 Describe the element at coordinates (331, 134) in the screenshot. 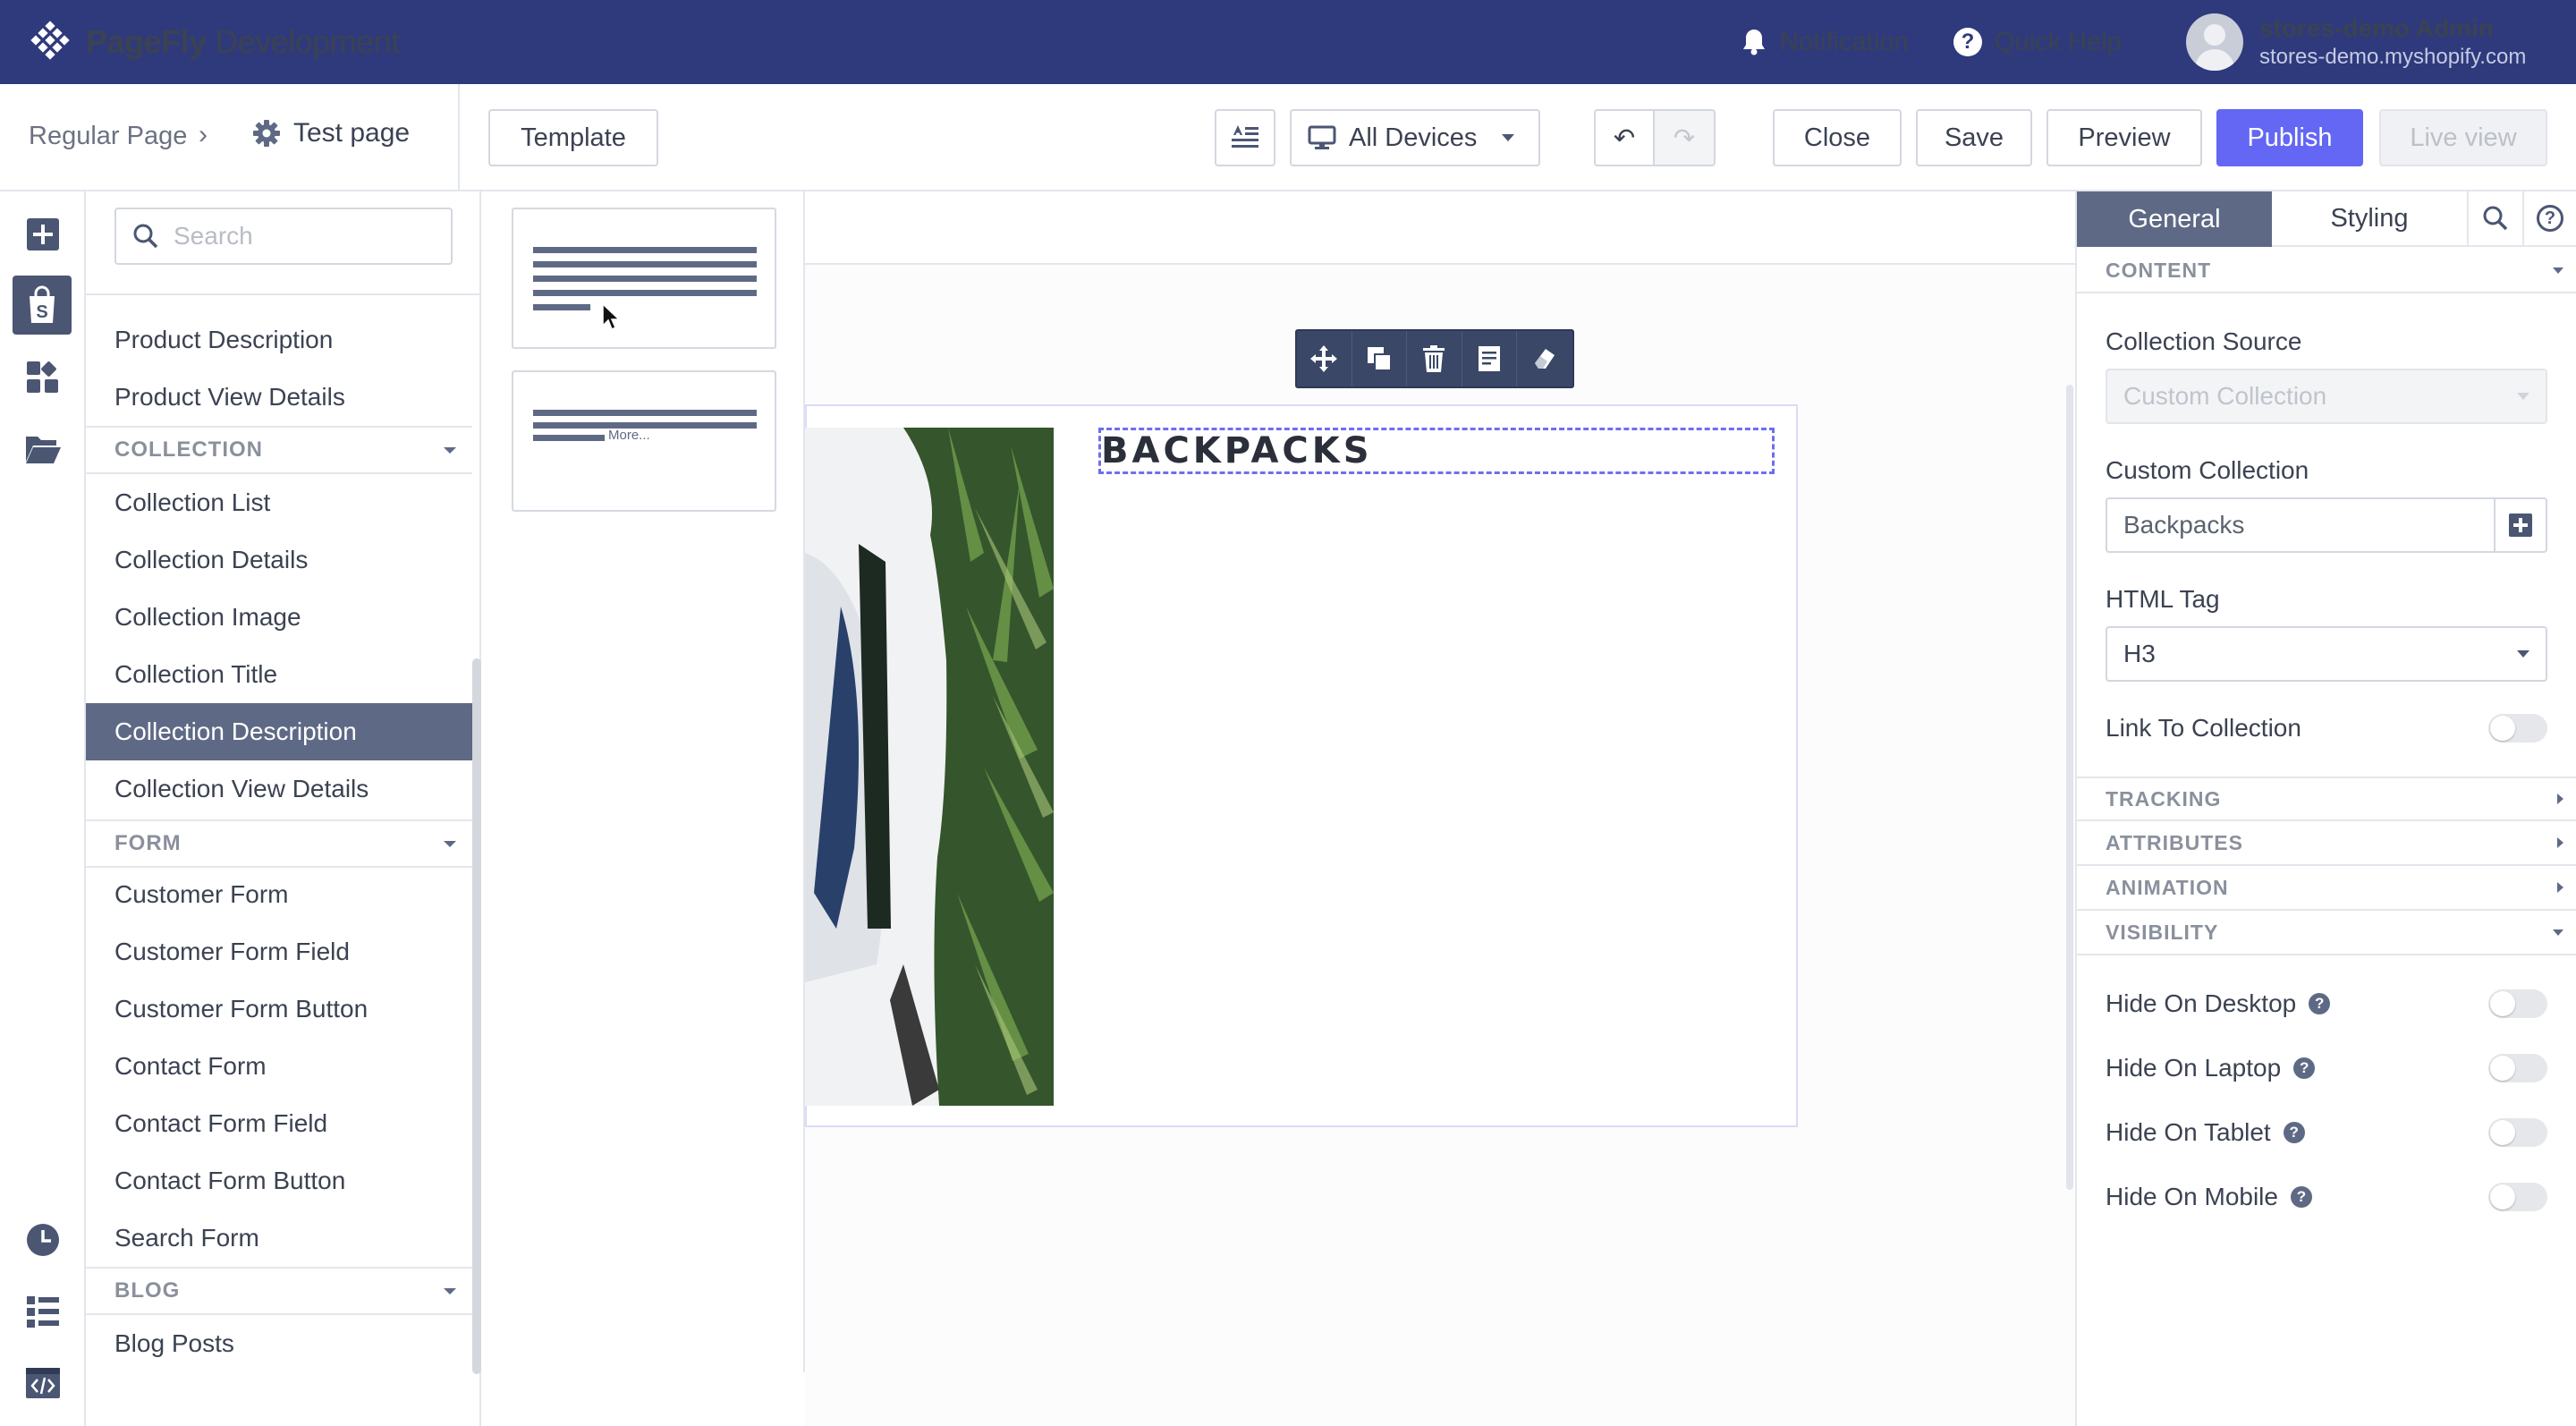

I see `page-settings-breadcrumb: Test page` at that location.